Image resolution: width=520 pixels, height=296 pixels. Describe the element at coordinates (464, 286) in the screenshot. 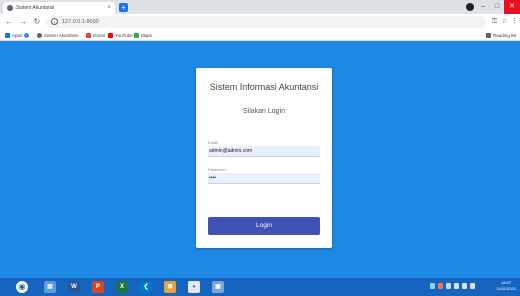

I see `volume-icon` at that location.